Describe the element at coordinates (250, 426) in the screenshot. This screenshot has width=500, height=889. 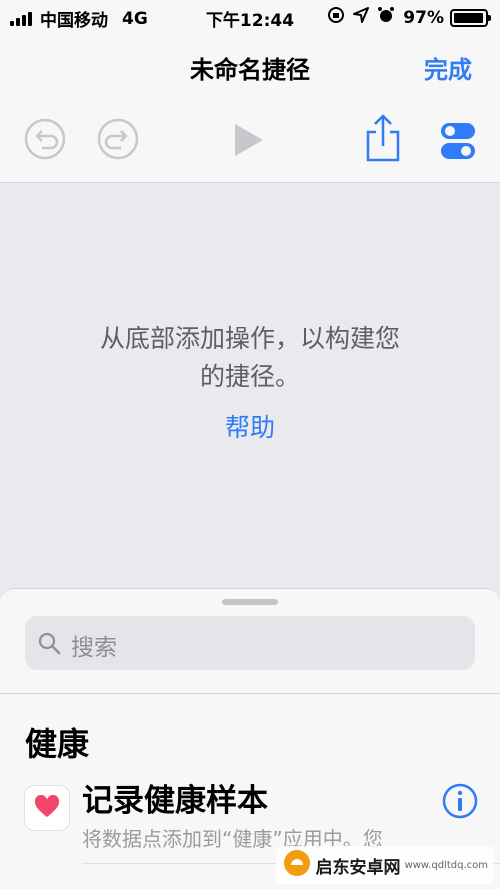
I see `help-link: 帮助` at that location.